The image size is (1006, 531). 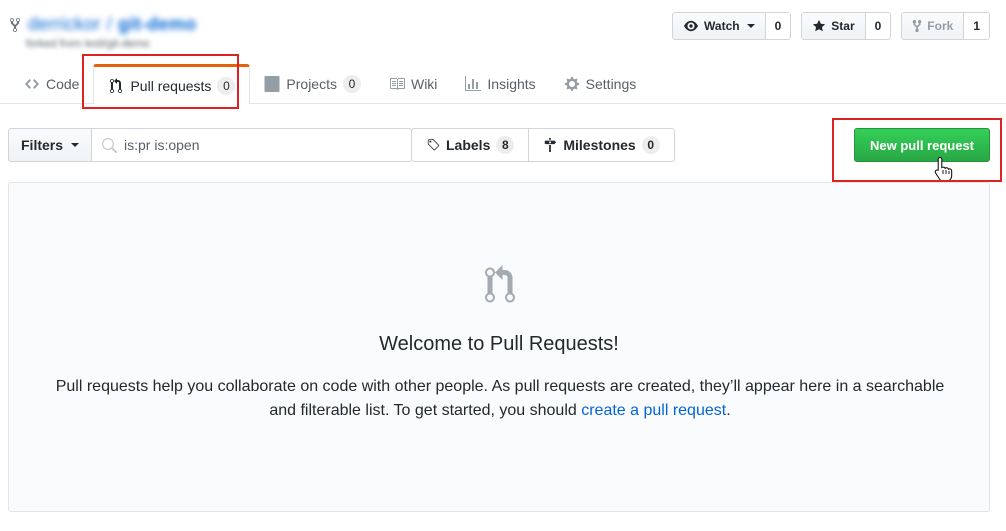 I want to click on project-icon, so click(x=272, y=84).